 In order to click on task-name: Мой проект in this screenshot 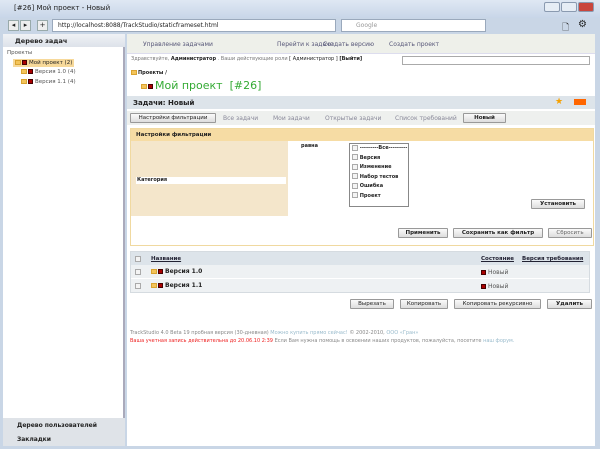, I will do `click(189, 85)`.